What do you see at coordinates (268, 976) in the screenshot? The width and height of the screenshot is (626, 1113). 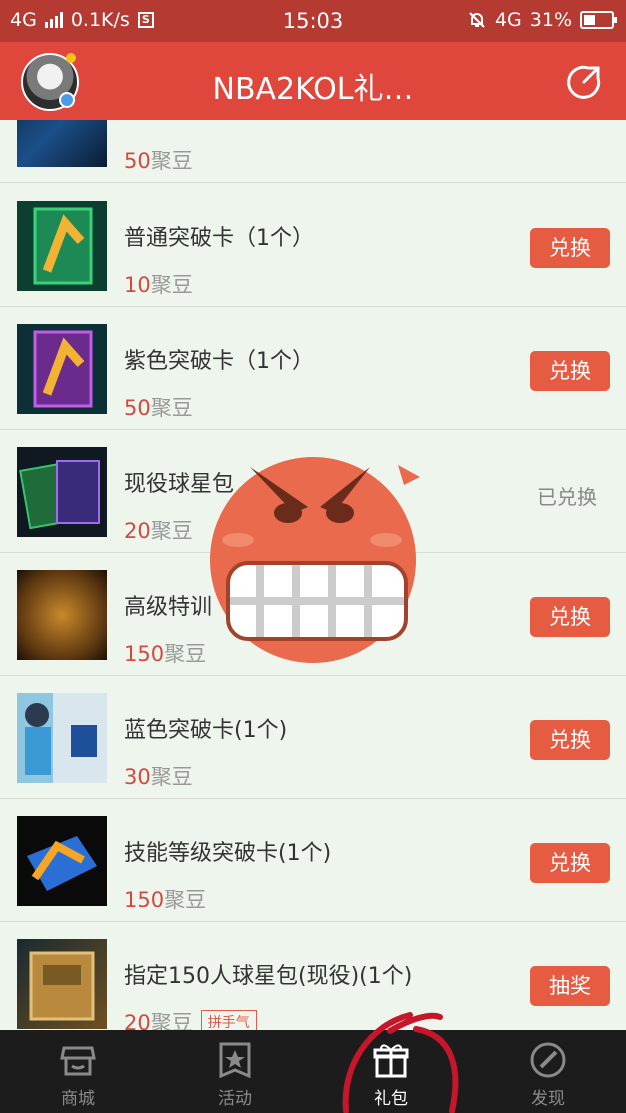 I see `item-name: 指定150人球星包(现役)(1个)` at bounding box center [268, 976].